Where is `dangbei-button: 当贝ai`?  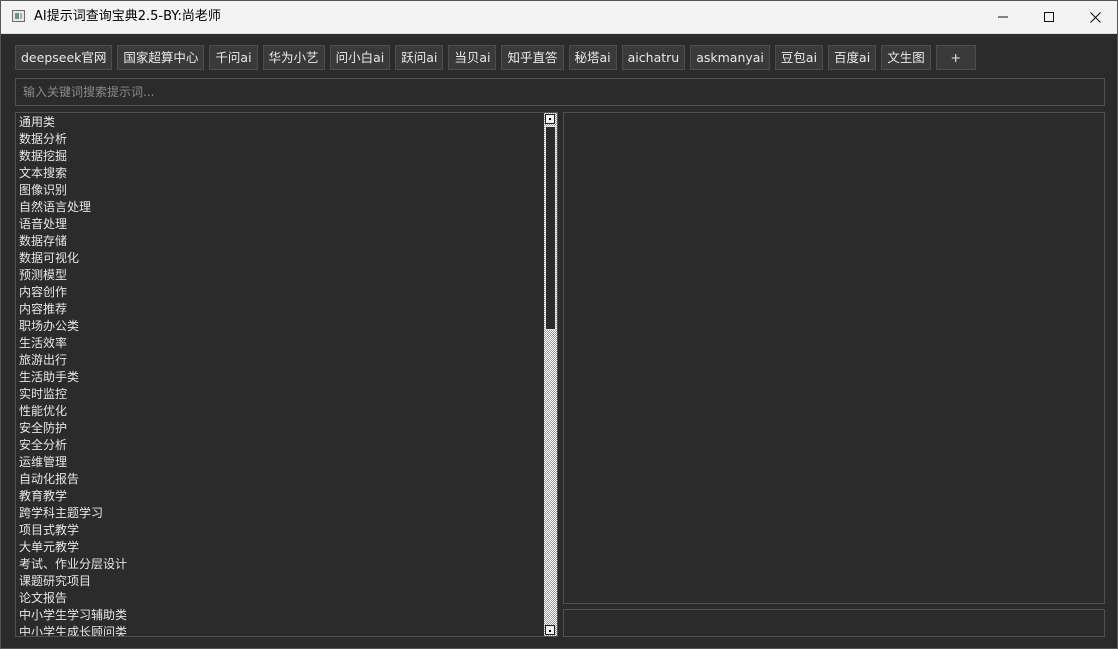 dangbei-button: 当贝ai is located at coordinates (472, 57).